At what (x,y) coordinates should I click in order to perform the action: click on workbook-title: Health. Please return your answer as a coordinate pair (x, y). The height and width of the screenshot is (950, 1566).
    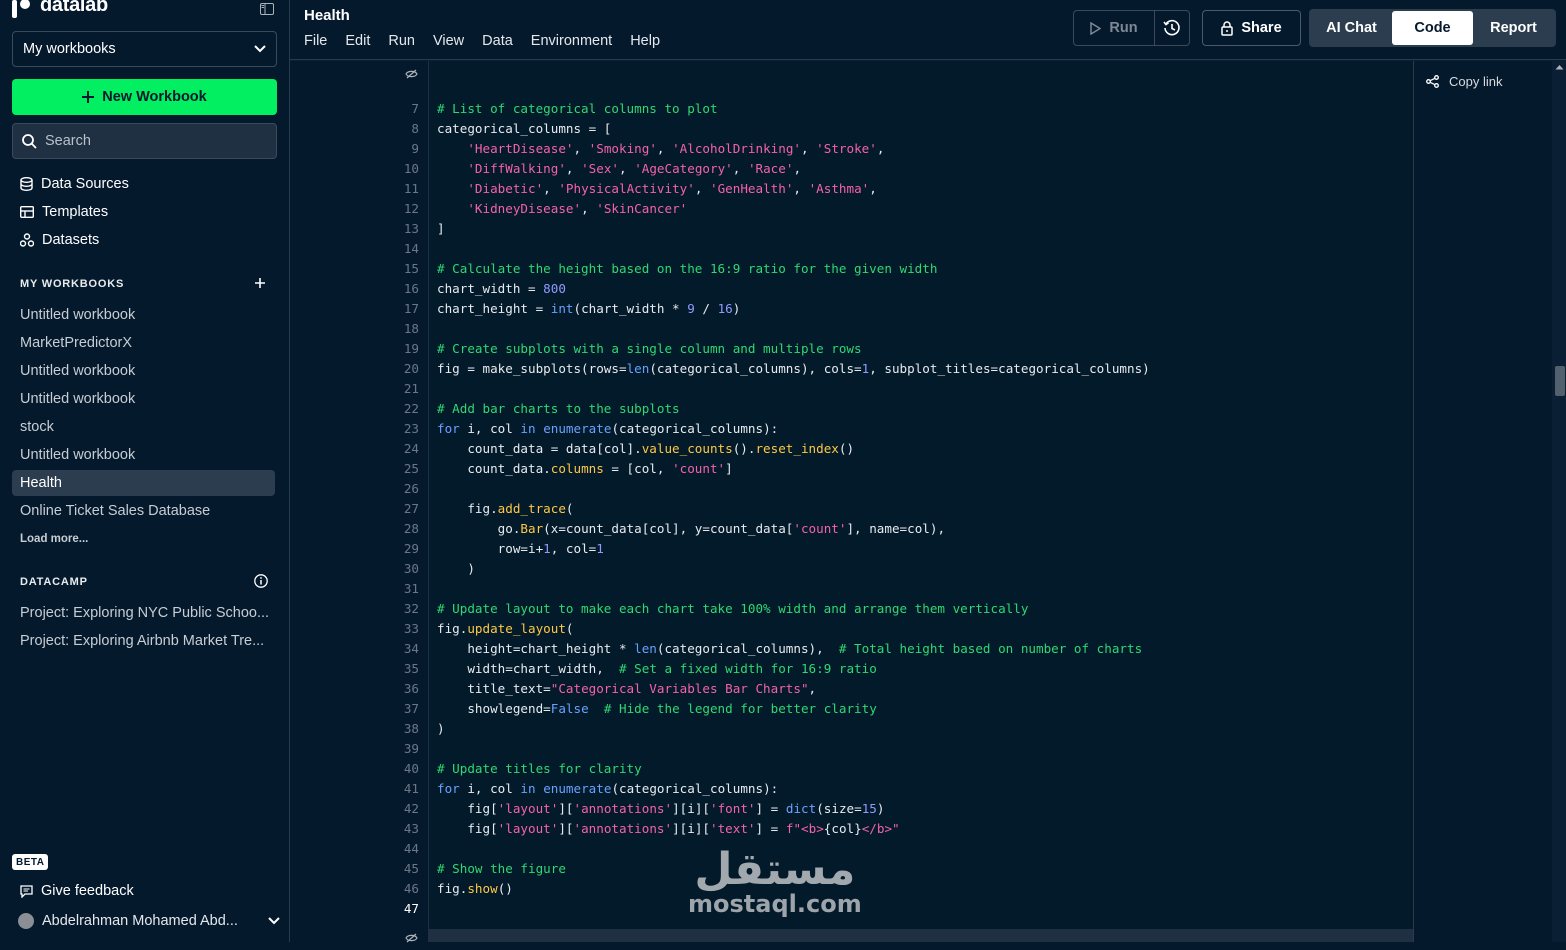
    Looking at the image, I should click on (327, 15).